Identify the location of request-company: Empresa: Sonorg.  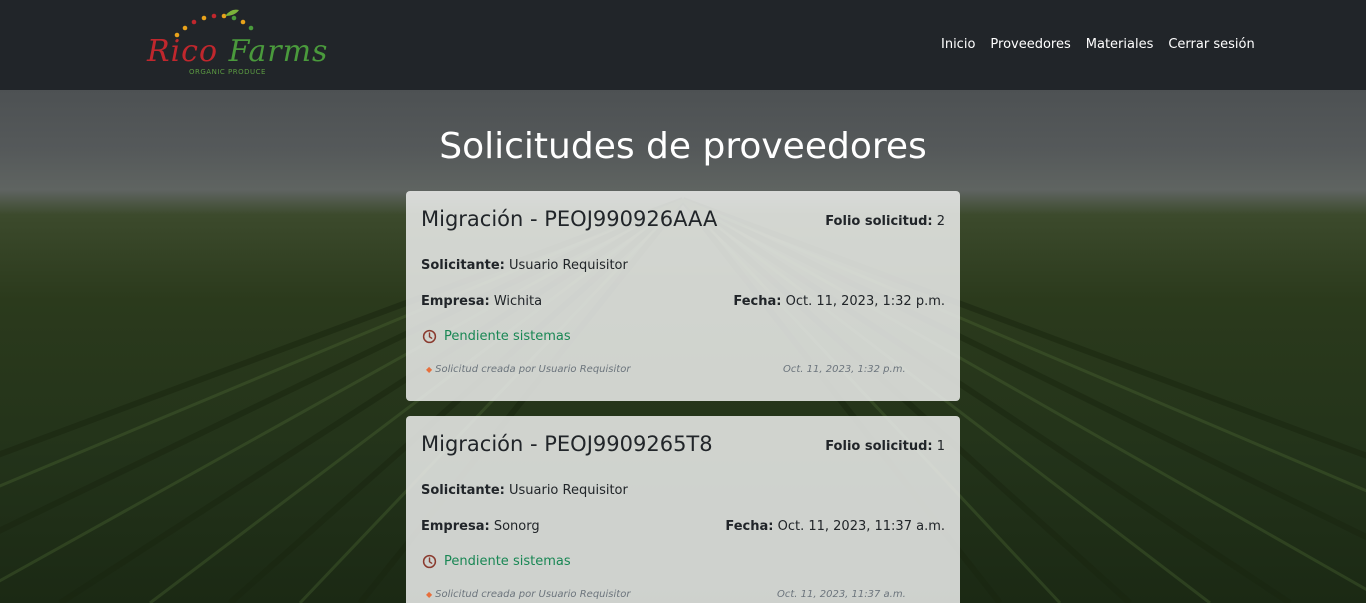
(480, 526).